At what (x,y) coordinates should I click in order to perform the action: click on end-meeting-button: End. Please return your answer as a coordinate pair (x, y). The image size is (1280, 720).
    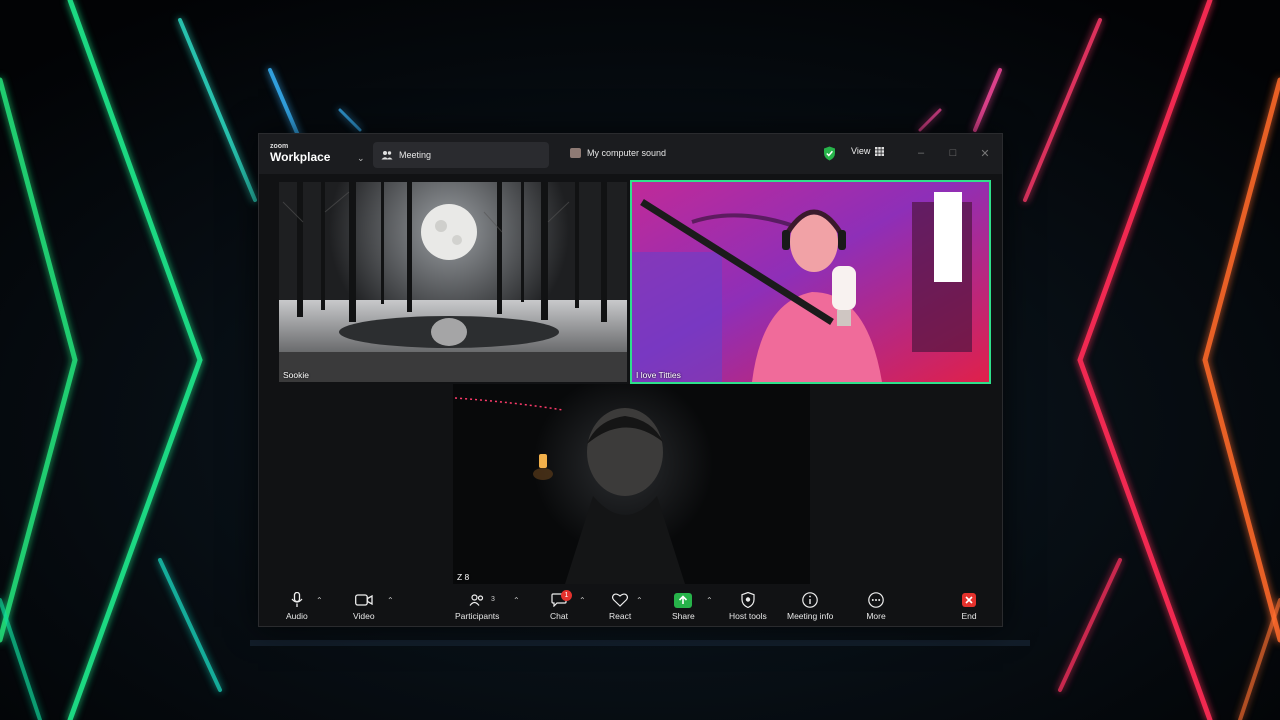
    Looking at the image, I should click on (969, 606).